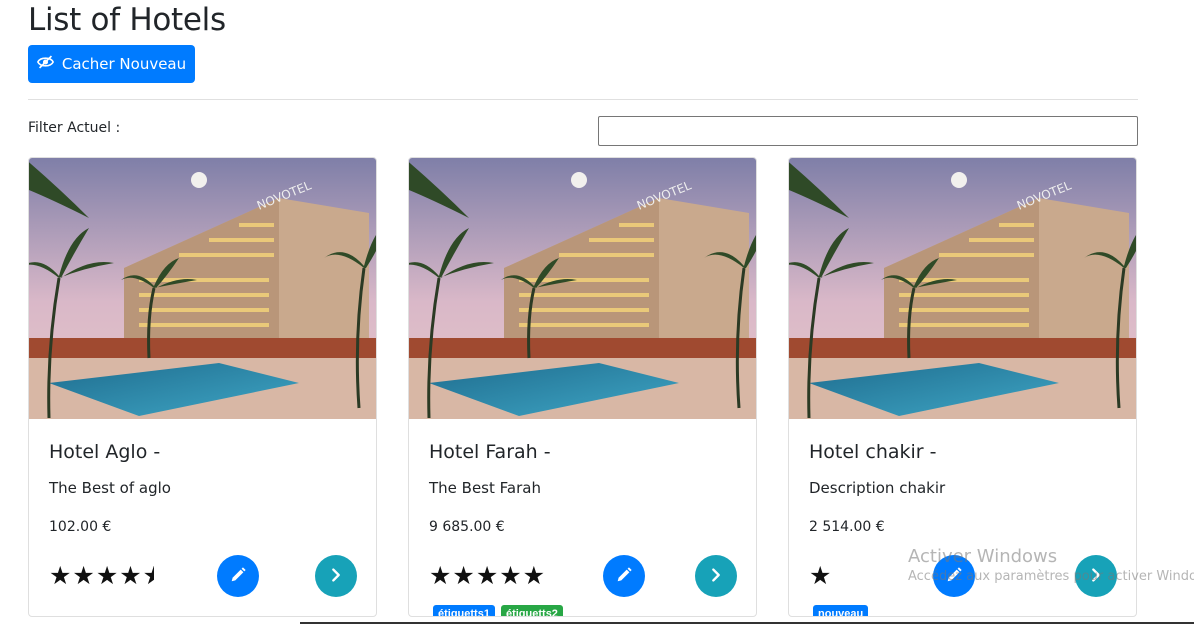 The image size is (1194, 625). I want to click on rating-stars: ★, so click(821, 575).